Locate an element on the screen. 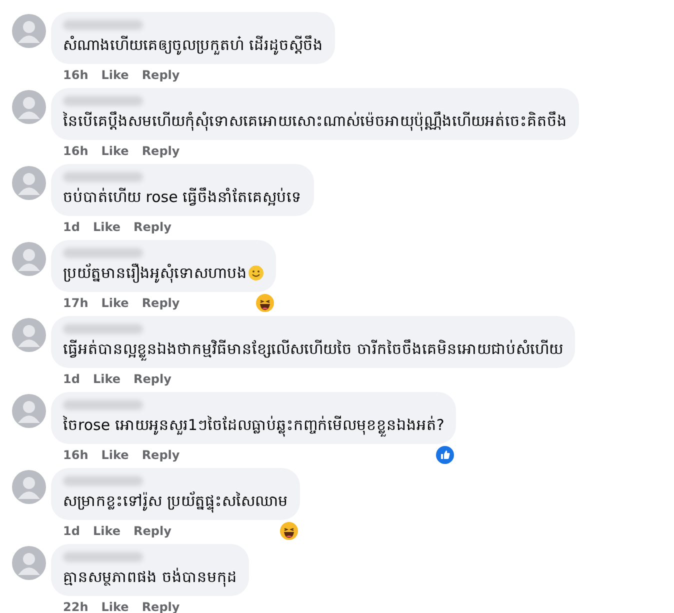 This screenshot has width=674, height=613. smiley-icon is located at coordinates (256, 273).